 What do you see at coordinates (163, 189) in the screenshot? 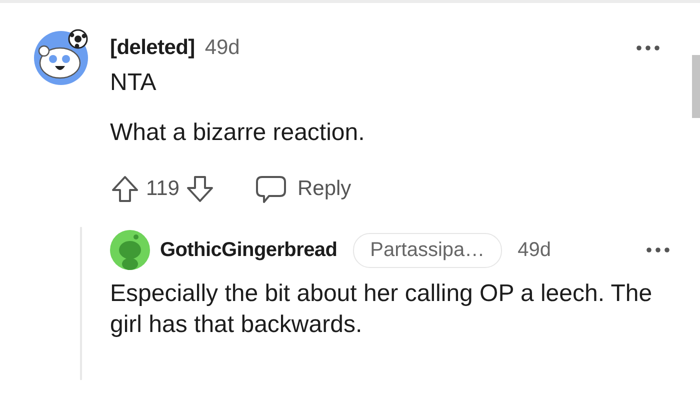
I see `vote-count: 119` at bounding box center [163, 189].